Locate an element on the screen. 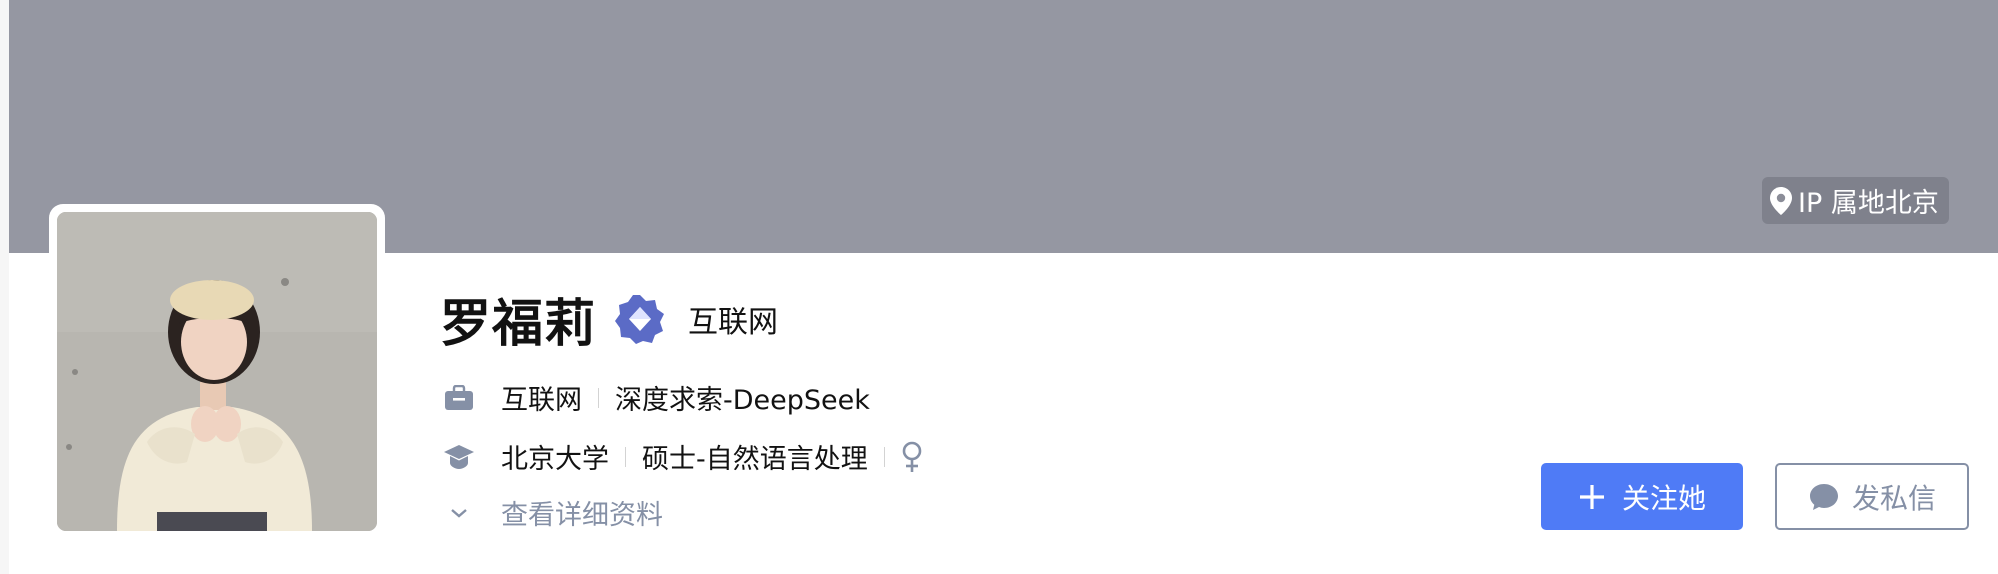 The image size is (1998, 574). education-info-row: 北京大学 硕士-自然语言处理 is located at coordinates (683, 456).